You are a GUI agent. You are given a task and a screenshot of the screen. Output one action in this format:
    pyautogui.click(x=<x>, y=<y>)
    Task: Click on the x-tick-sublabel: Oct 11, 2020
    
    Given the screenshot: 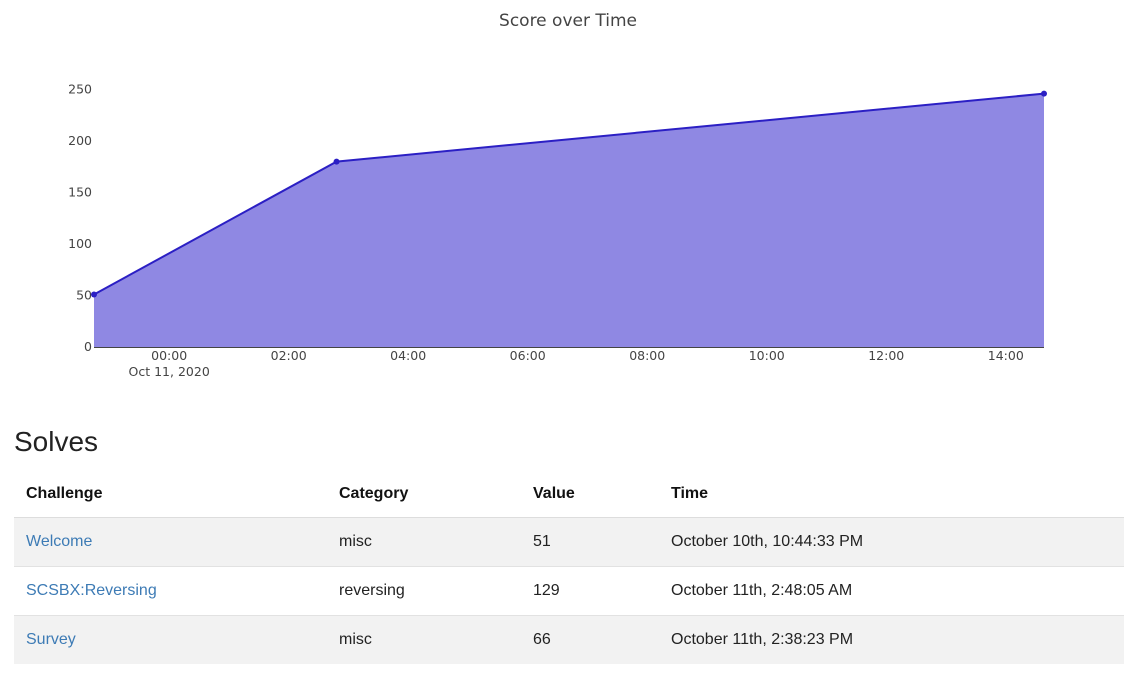 What is the action you would take?
    pyautogui.click(x=169, y=371)
    